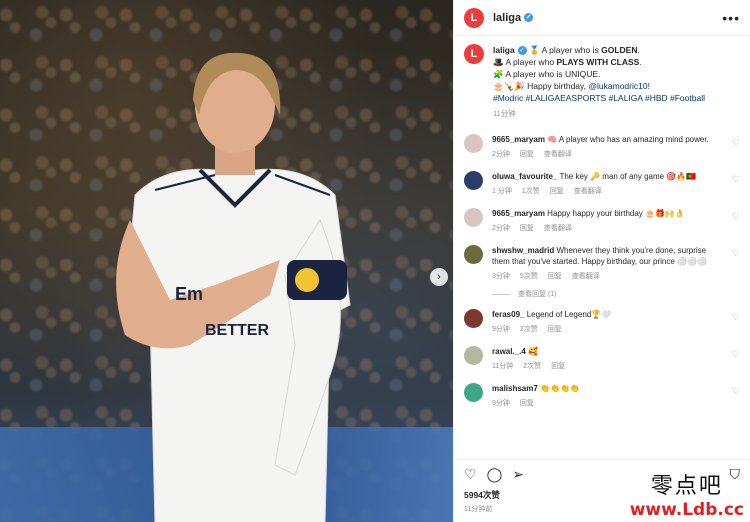 Image resolution: width=750 pixels, height=522 pixels. What do you see at coordinates (508, 314) in the screenshot?
I see `commenter-username: feras09_` at bounding box center [508, 314].